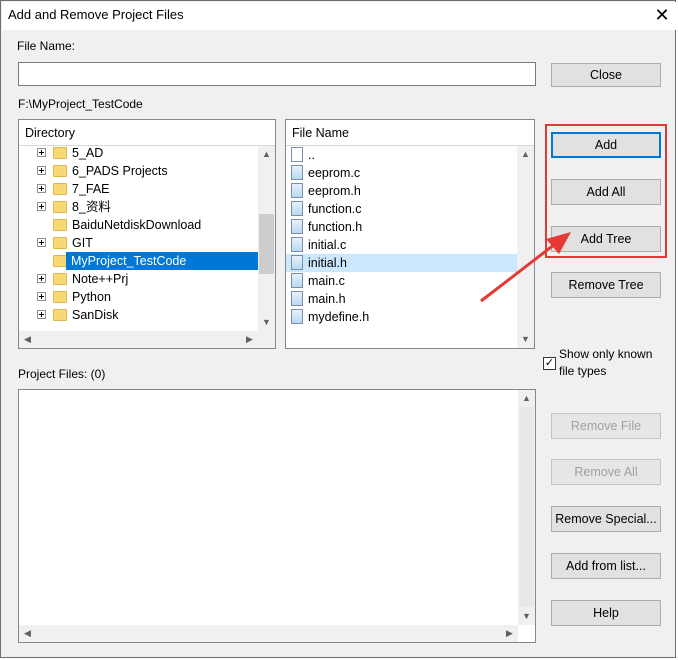 The height and width of the screenshot is (660, 678). What do you see at coordinates (266, 244) in the screenshot?
I see `scroll-thumb` at bounding box center [266, 244].